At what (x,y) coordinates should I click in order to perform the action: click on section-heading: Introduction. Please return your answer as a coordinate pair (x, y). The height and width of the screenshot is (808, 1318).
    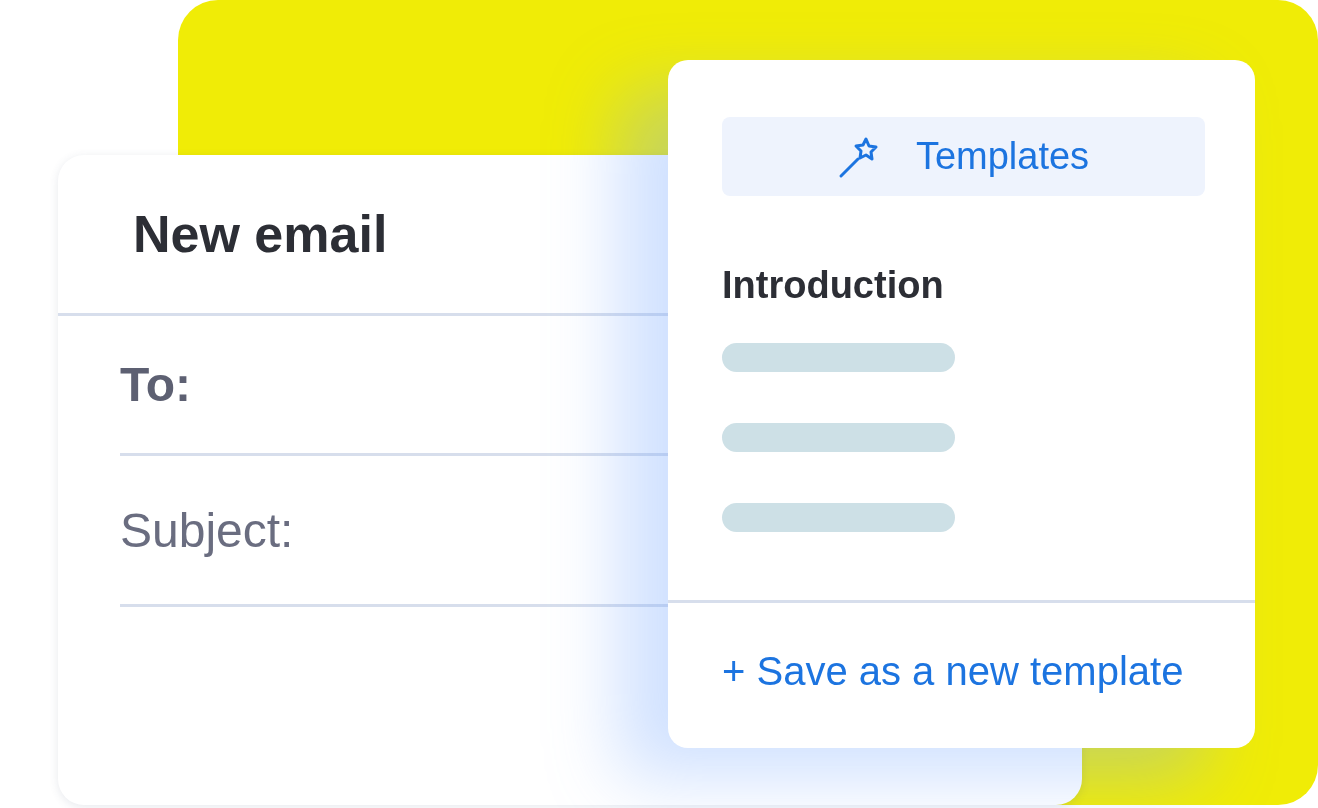
    Looking at the image, I should click on (833, 285).